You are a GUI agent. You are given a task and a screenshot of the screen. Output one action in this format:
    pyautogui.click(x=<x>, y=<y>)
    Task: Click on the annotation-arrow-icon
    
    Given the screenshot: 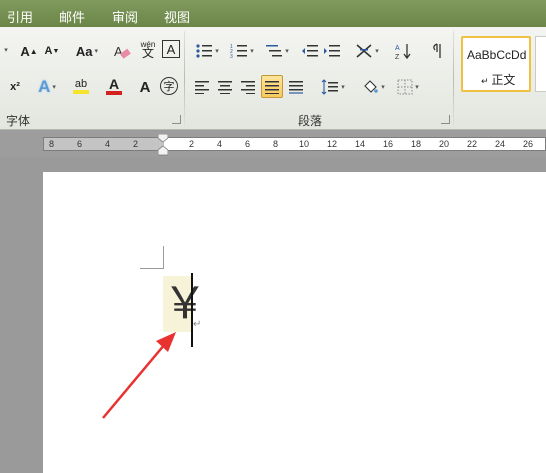 What is the action you would take?
    pyautogui.click(x=139, y=375)
    